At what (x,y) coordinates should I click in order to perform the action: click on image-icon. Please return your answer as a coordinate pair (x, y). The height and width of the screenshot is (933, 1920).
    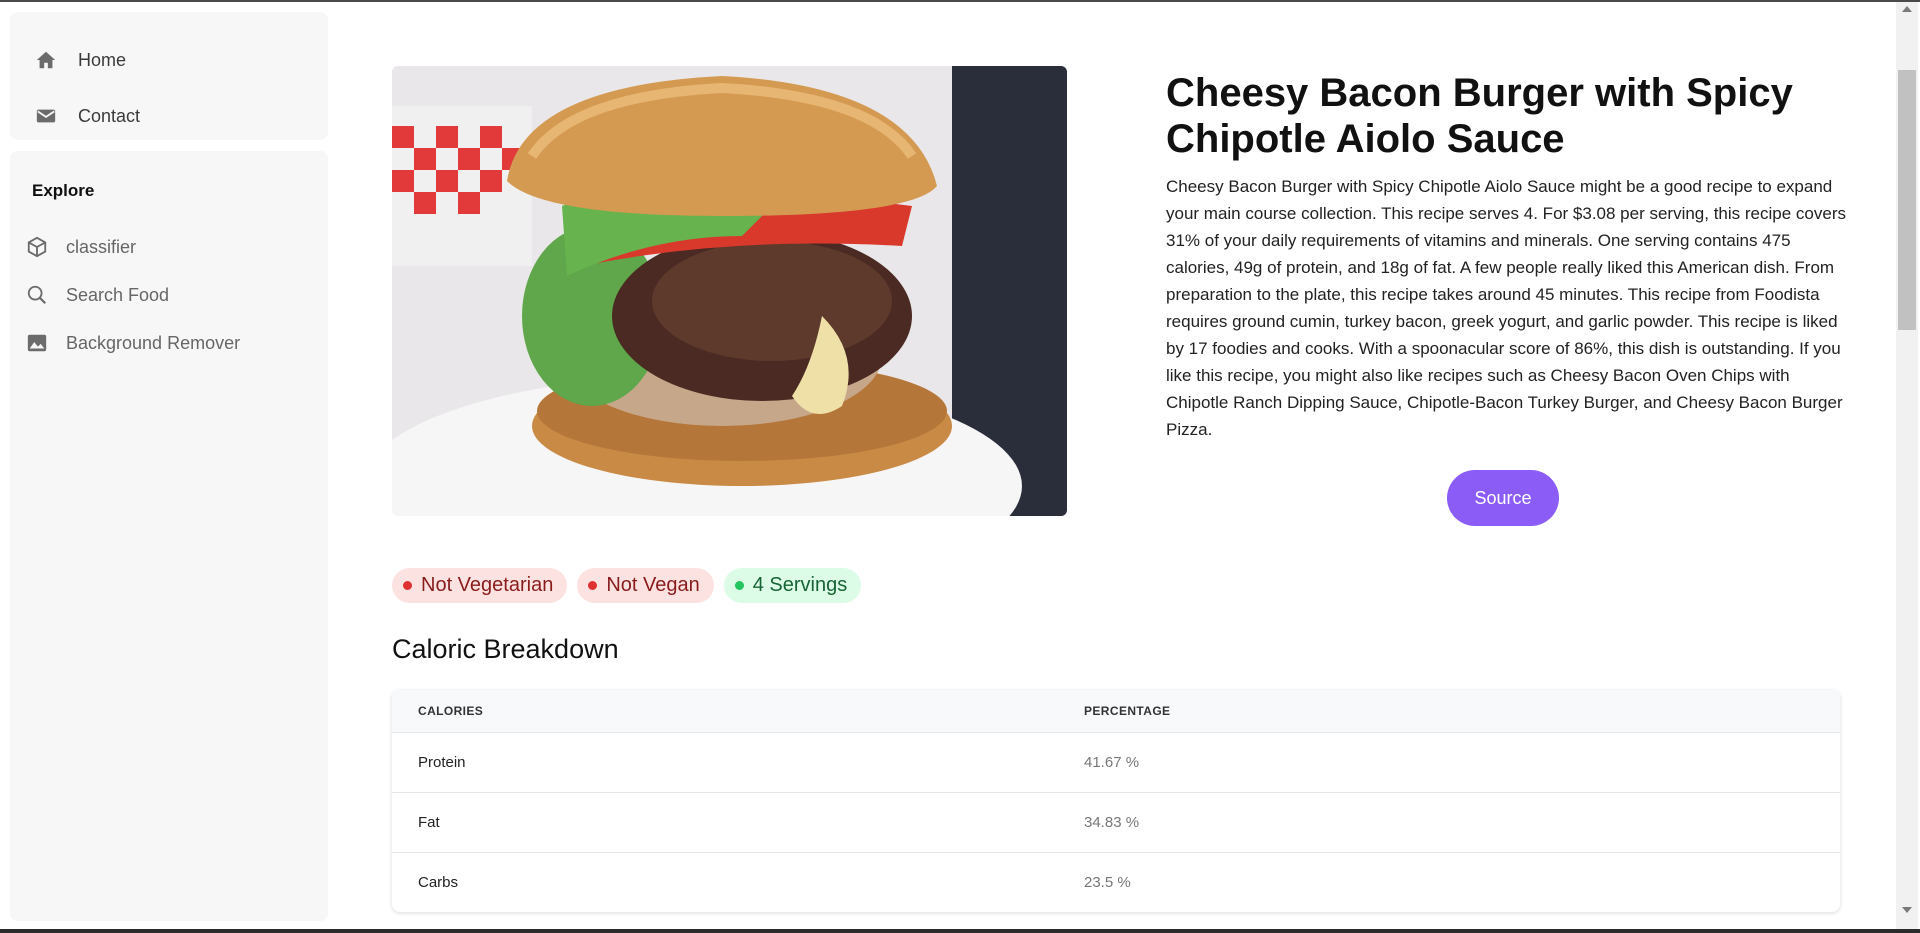
    Looking at the image, I should click on (37, 343).